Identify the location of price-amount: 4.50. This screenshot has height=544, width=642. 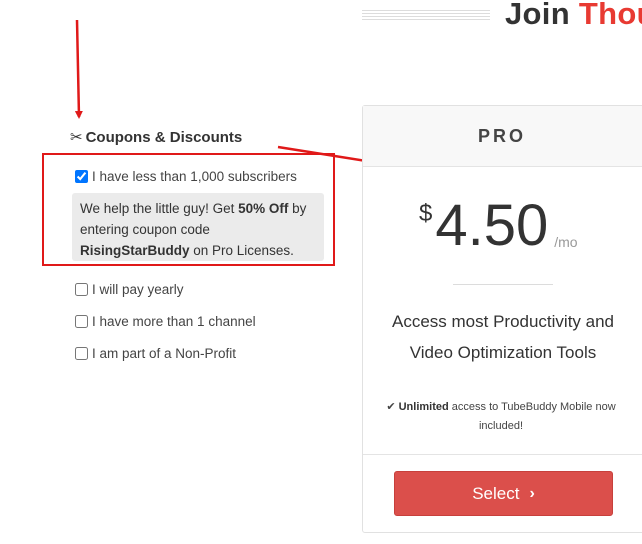
(492, 225).